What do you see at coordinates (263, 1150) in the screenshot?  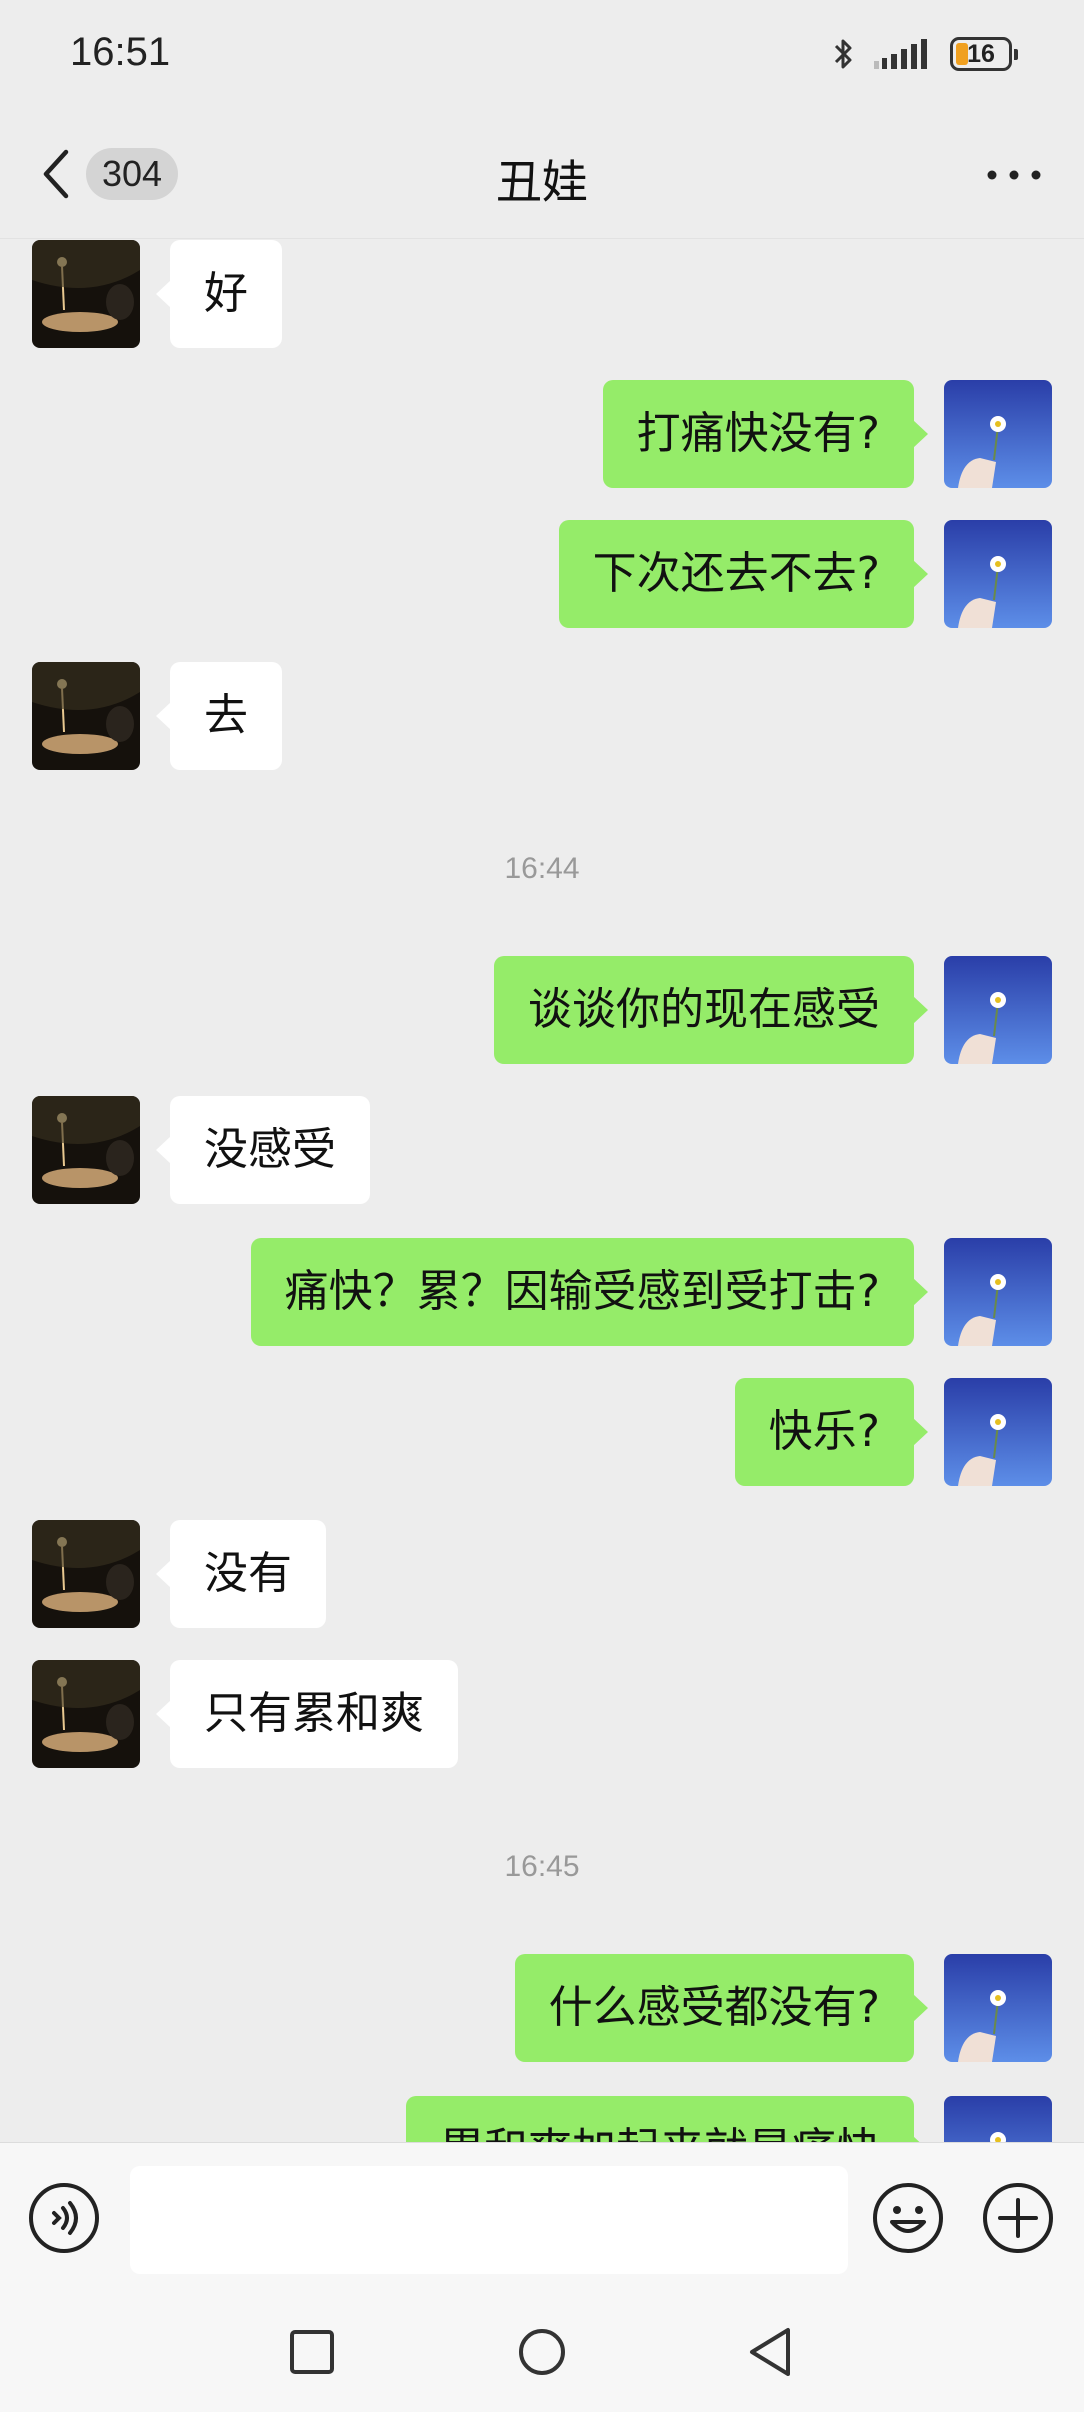 I see `incoming-message: 没感受` at bounding box center [263, 1150].